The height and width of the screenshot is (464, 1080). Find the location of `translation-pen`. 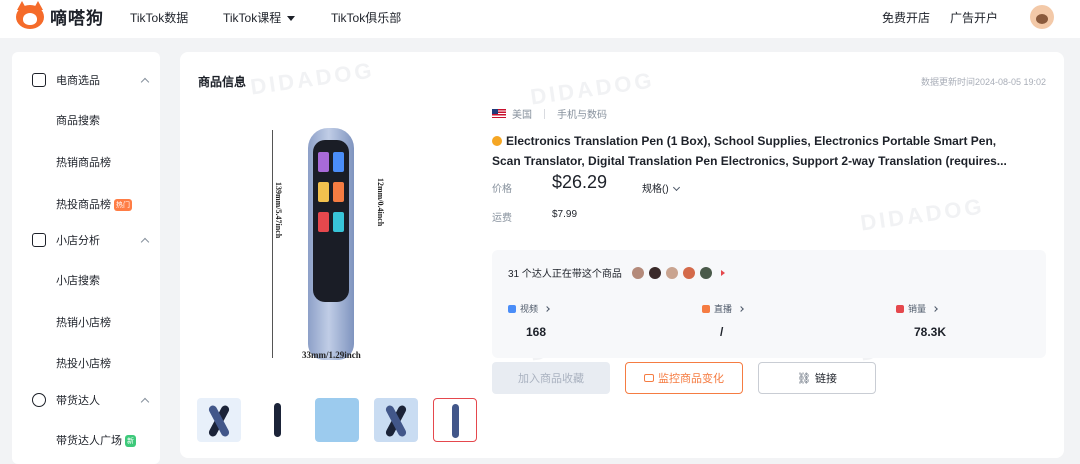

translation-pen is located at coordinates (331, 244).